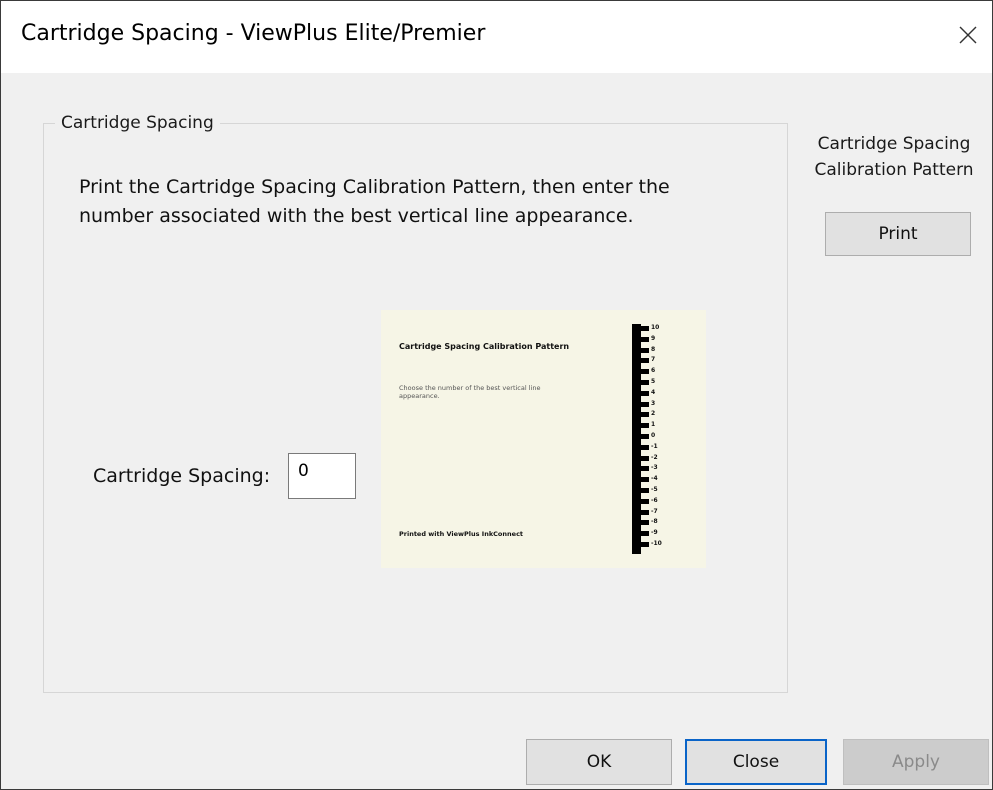  What do you see at coordinates (968, 35) in the screenshot?
I see `close-icon` at bounding box center [968, 35].